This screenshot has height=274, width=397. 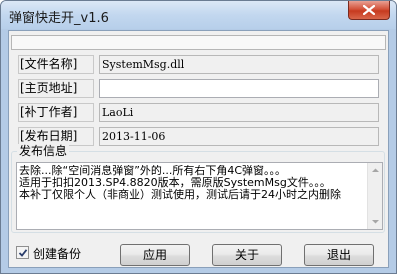 What do you see at coordinates (57, 254) in the screenshot?
I see `create-backup-label: 创建备份` at bounding box center [57, 254].